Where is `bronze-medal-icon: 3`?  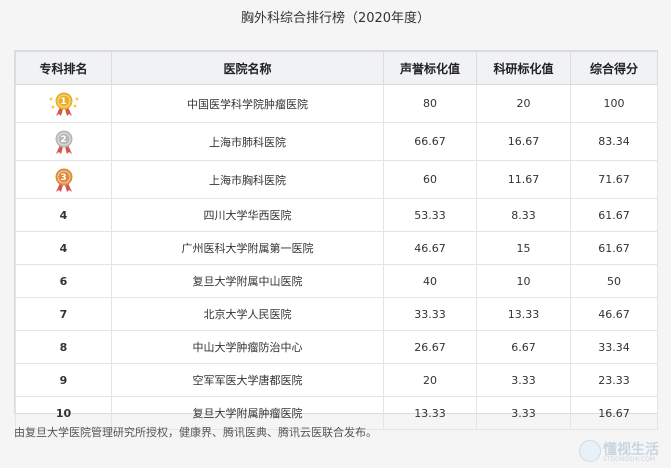 bronze-medal-icon: 3 is located at coordinates (64, 180).